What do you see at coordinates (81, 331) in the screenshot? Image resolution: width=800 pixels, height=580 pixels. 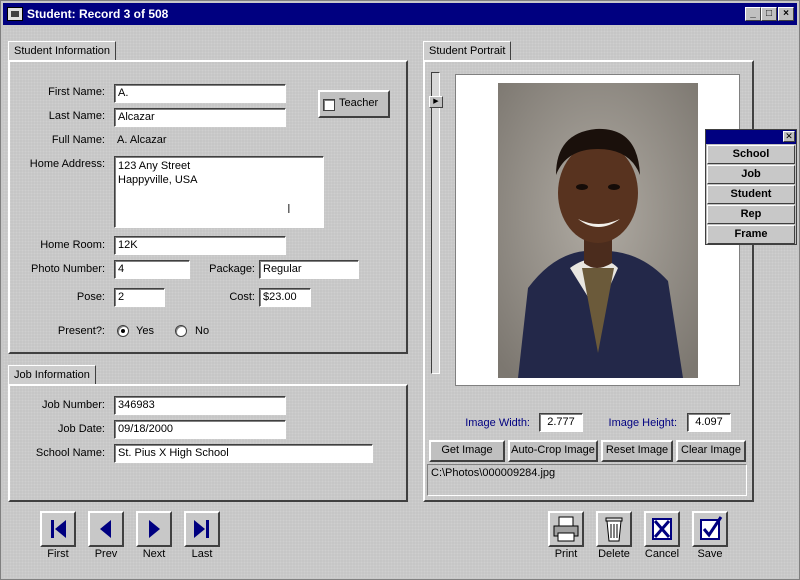 I see `present-label: Present?:` at bounding box center [81, 331].